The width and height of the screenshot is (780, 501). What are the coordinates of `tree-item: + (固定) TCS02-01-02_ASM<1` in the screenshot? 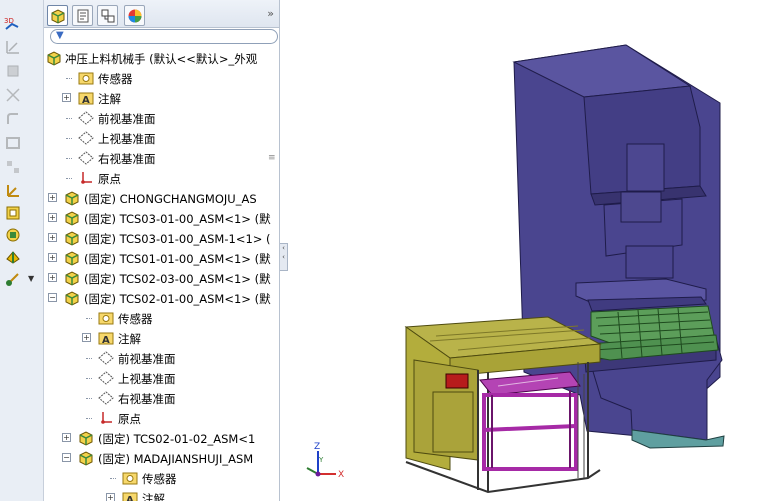 It's located at (161, 438).